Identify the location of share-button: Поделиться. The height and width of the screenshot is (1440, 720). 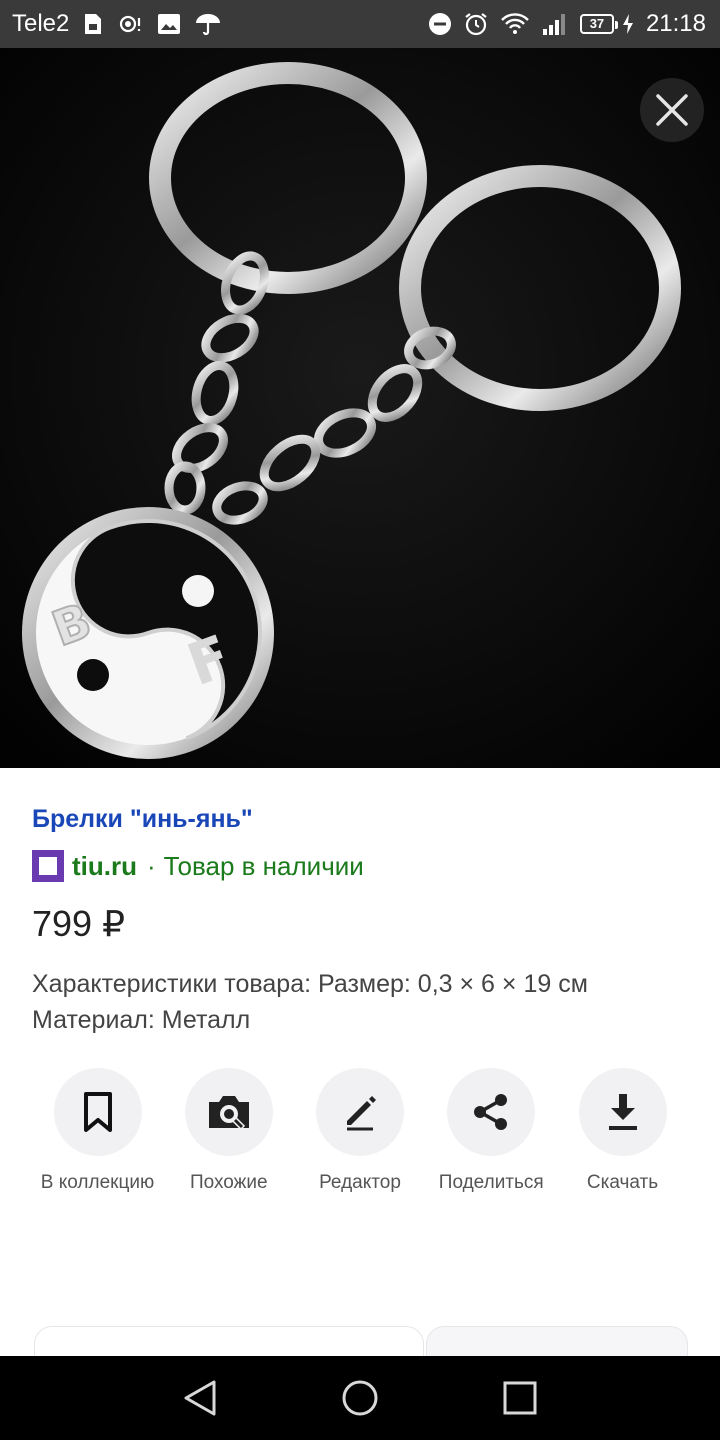
(491, 1131).